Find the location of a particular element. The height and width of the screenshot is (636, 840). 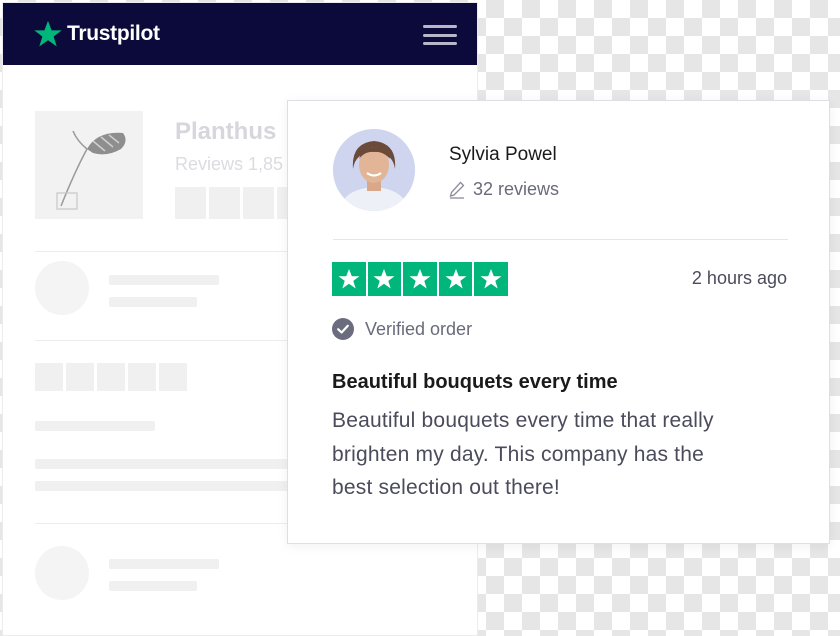

placeholder-stars is located at coordinates (111, 377).